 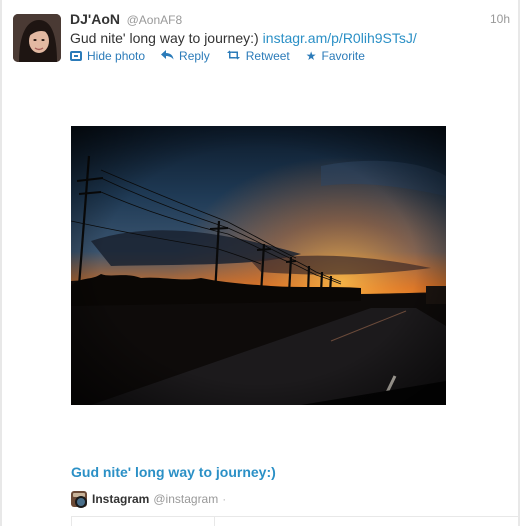 I want to click on user-avatar-icon, so click(x=37, y=38).